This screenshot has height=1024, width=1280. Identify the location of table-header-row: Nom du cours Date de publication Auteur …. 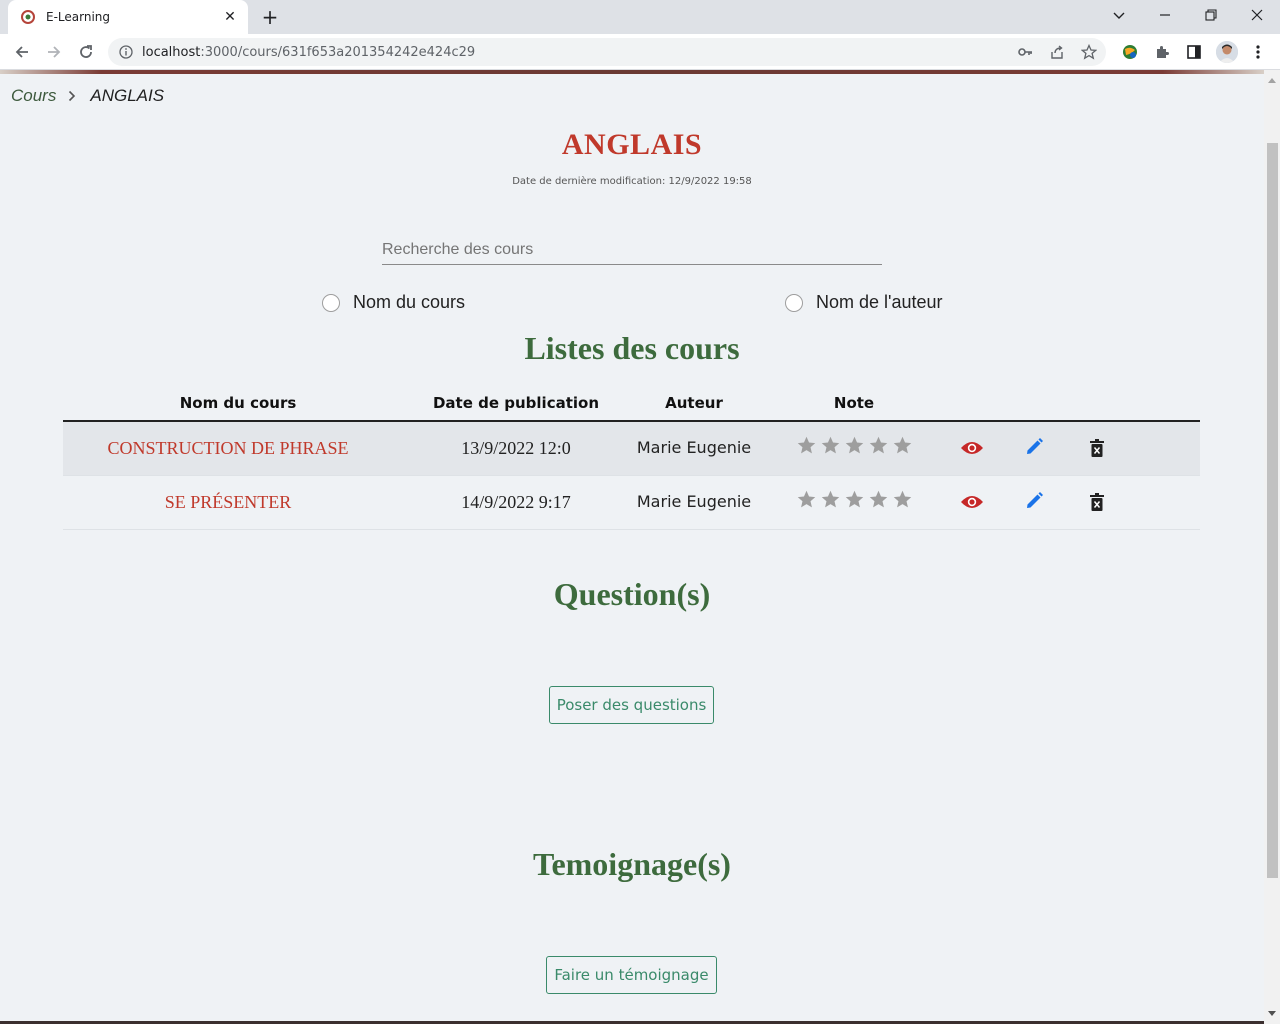
(631, 404).